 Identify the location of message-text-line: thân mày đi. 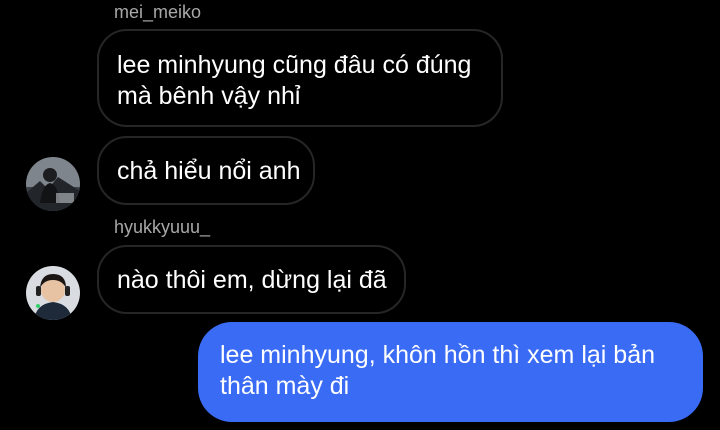
(285, 386).